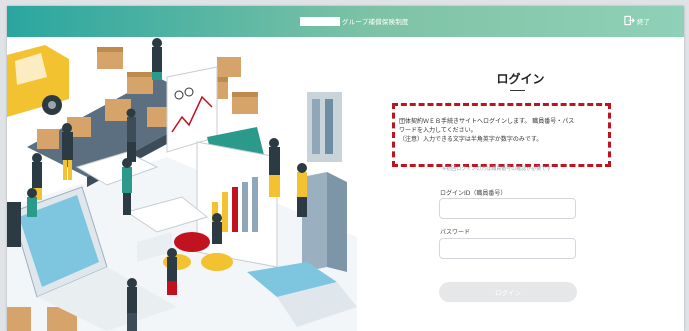 The height and width of the screenshot is (331, 689). What do you see at coordinates (473, 193) in the screenshot?
I see `login-id-label: ログインID（職員番号）` at bounding box center [473, 193].